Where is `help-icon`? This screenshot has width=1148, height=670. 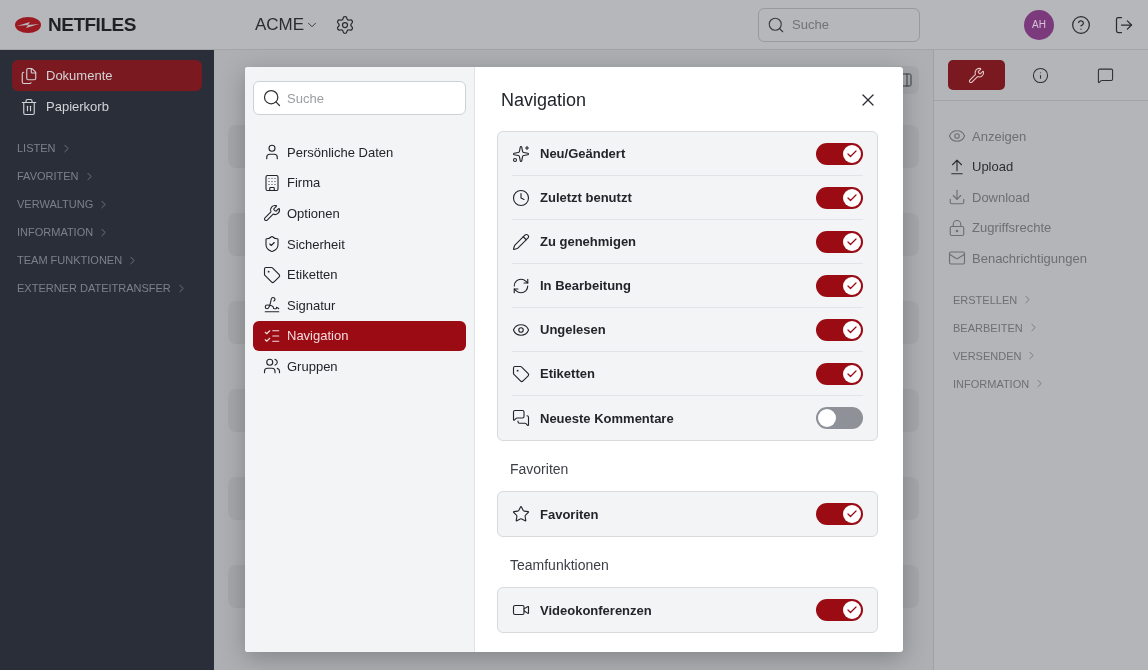
help-icon is located at coordinates (1081, 24).